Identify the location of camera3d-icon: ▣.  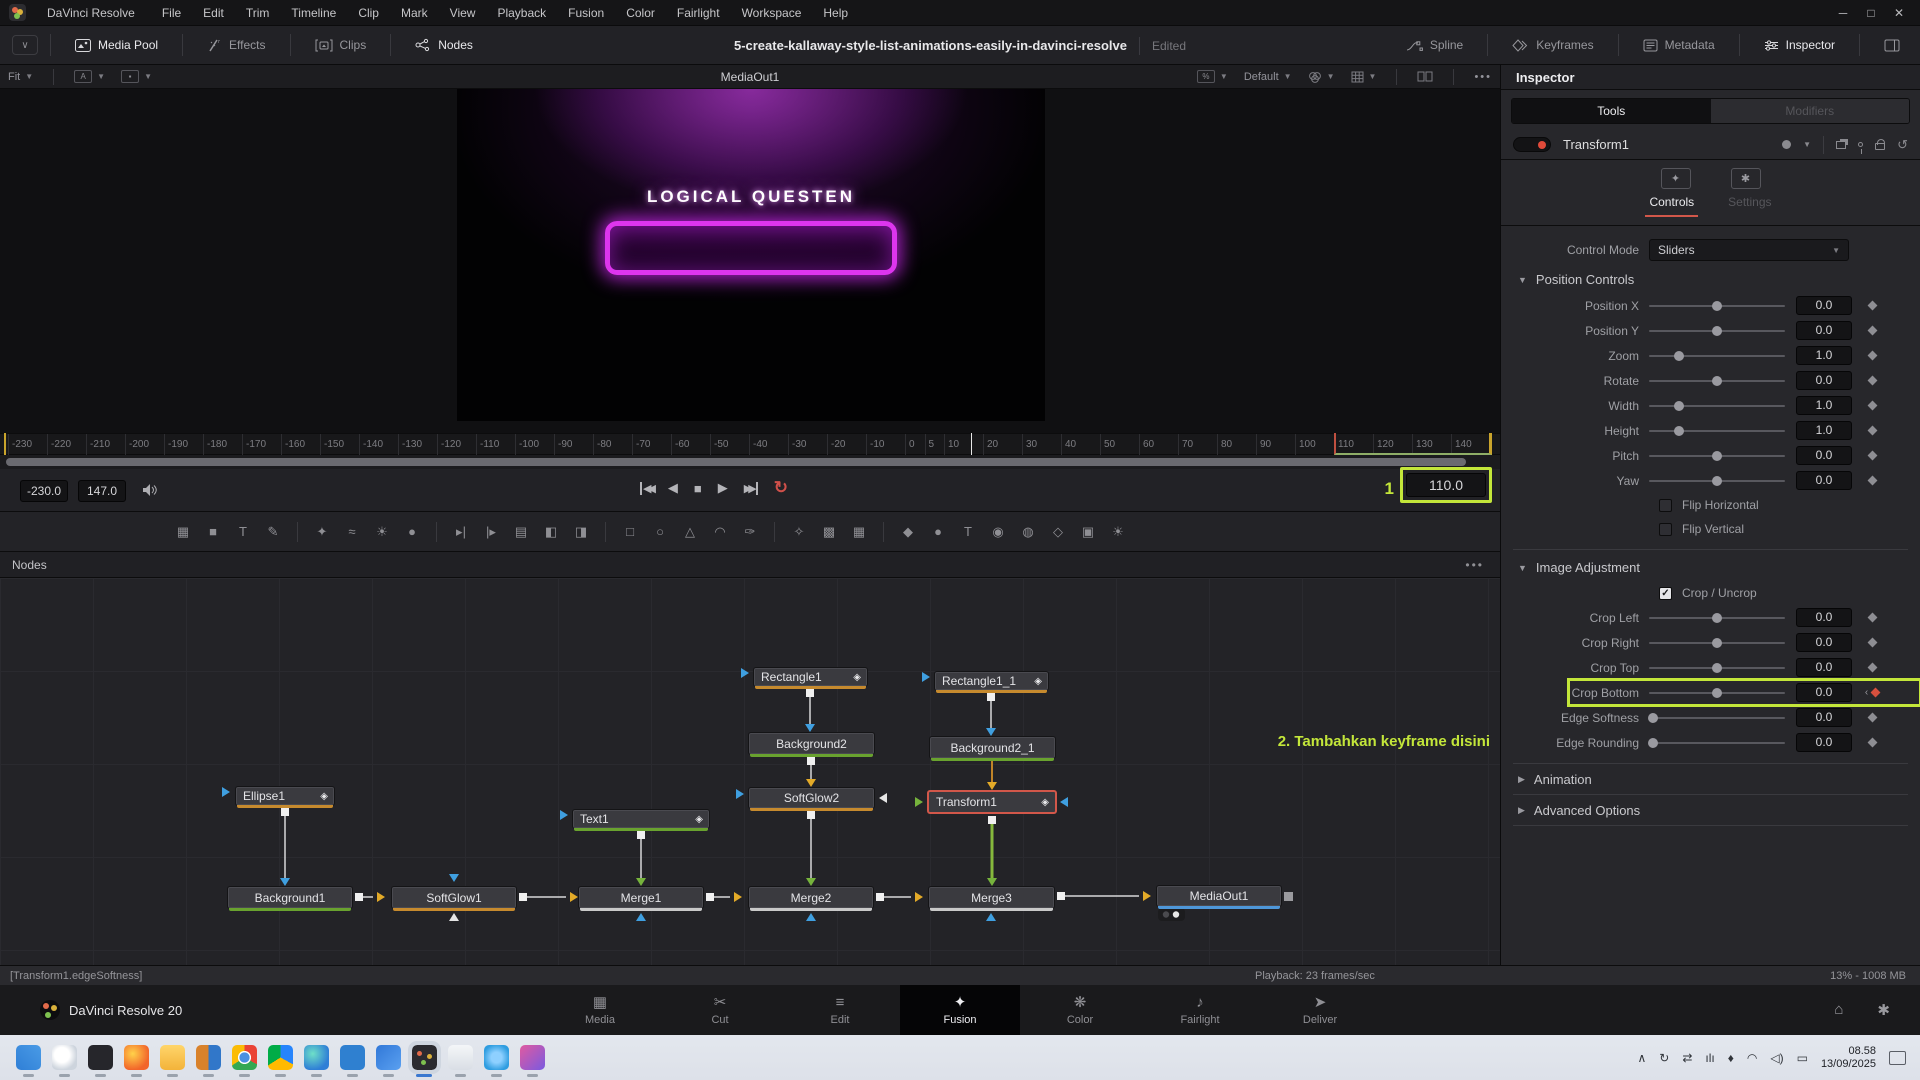
(1088, 532).